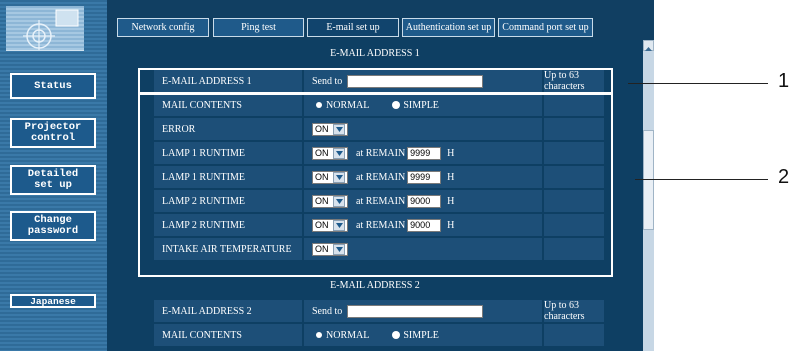  I want to click on target-logo-icon, so click(51, 29).